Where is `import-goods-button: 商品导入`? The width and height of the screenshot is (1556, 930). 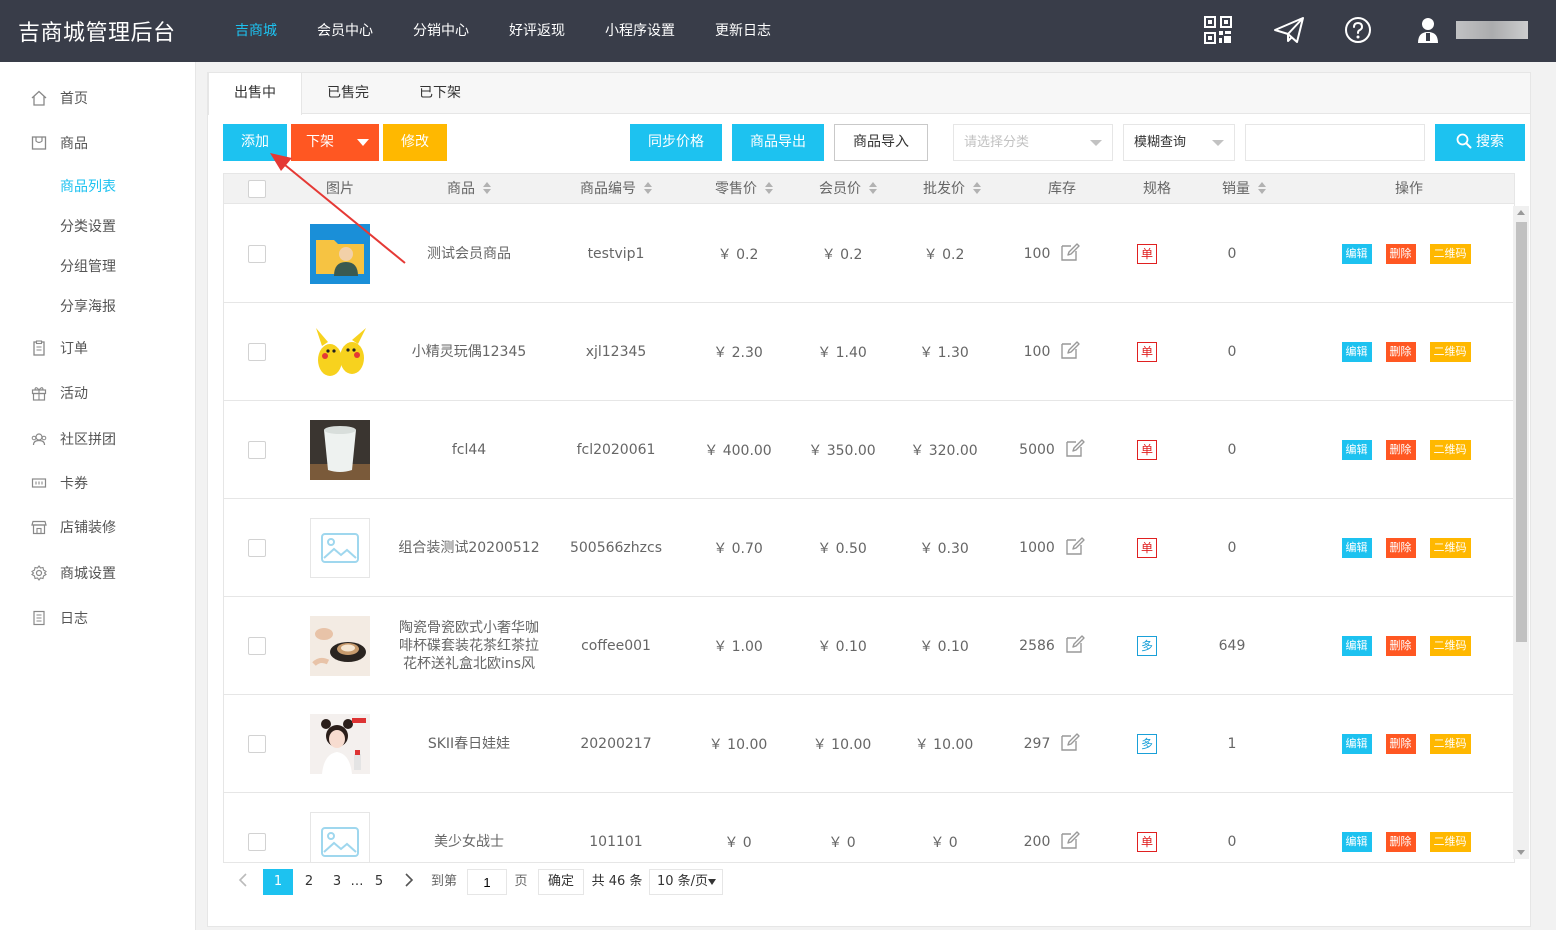
import-goods-button: 商品导入 is located at coordinates (881, 142).